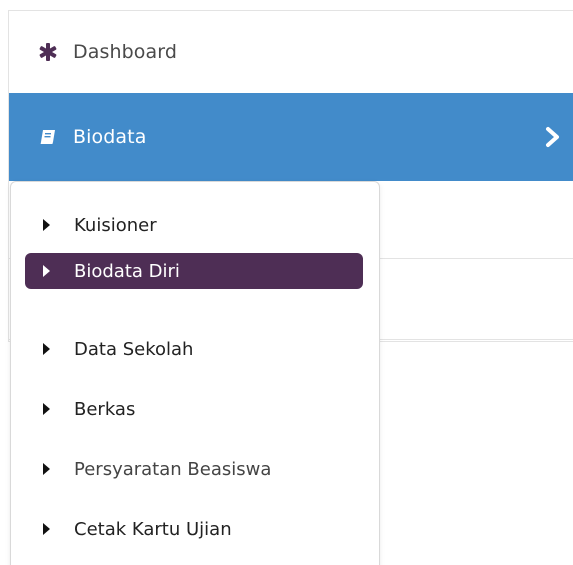 This screenshot has width=573, height=565. Describe the element at coordinates (173, 469) in the screenshot. I see `submenu-item-label: Persyaratan Beasiswa` at that location.